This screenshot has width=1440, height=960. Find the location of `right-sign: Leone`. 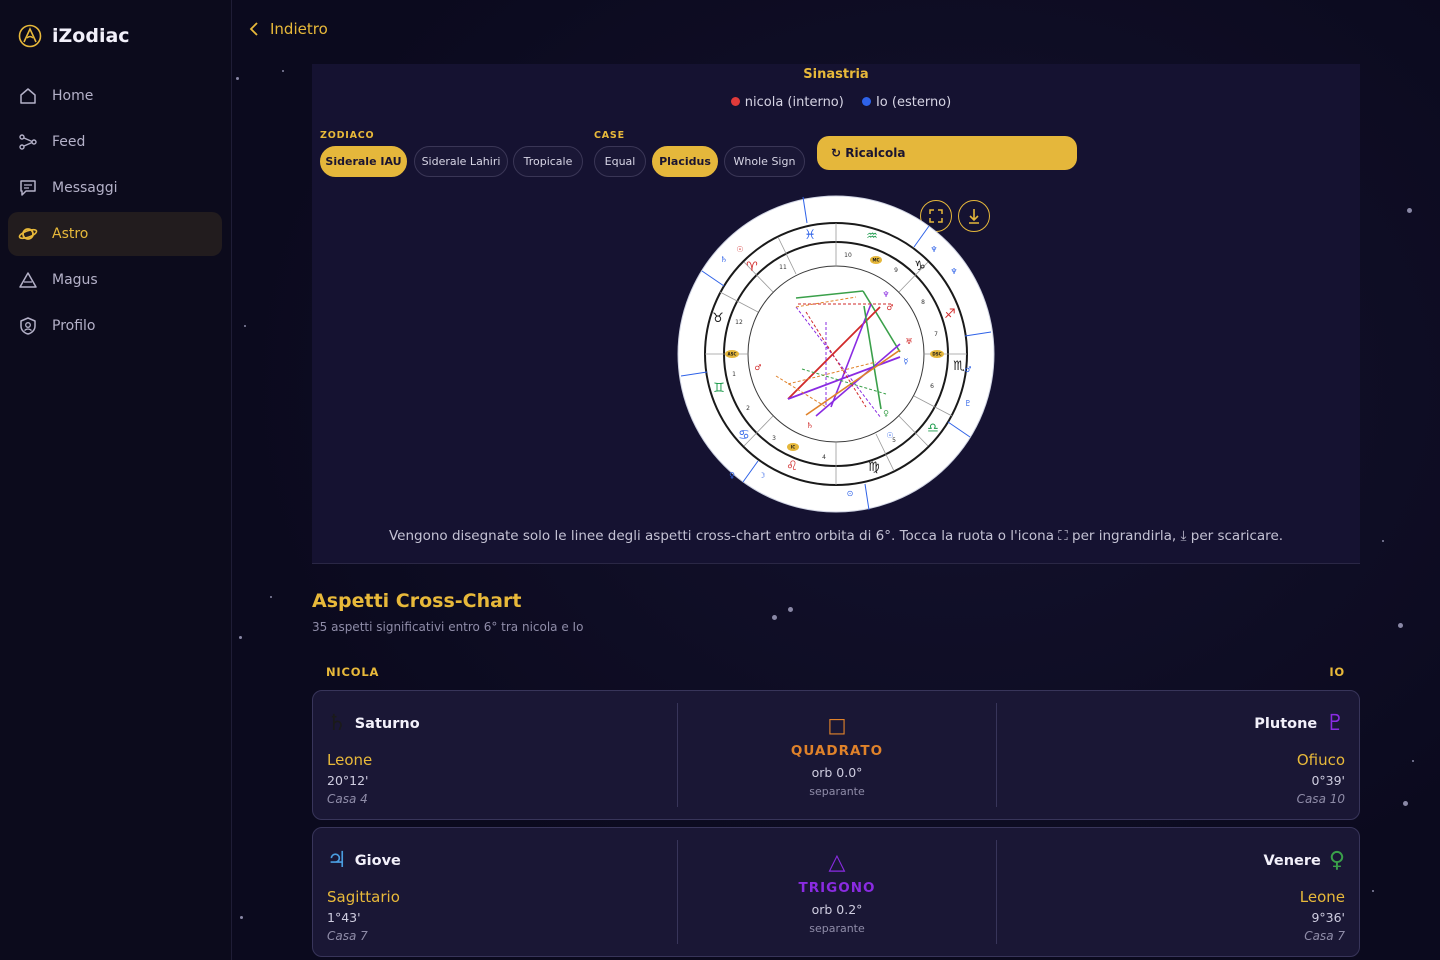

right-sign: Leone is located at coordinates (1322, 897).